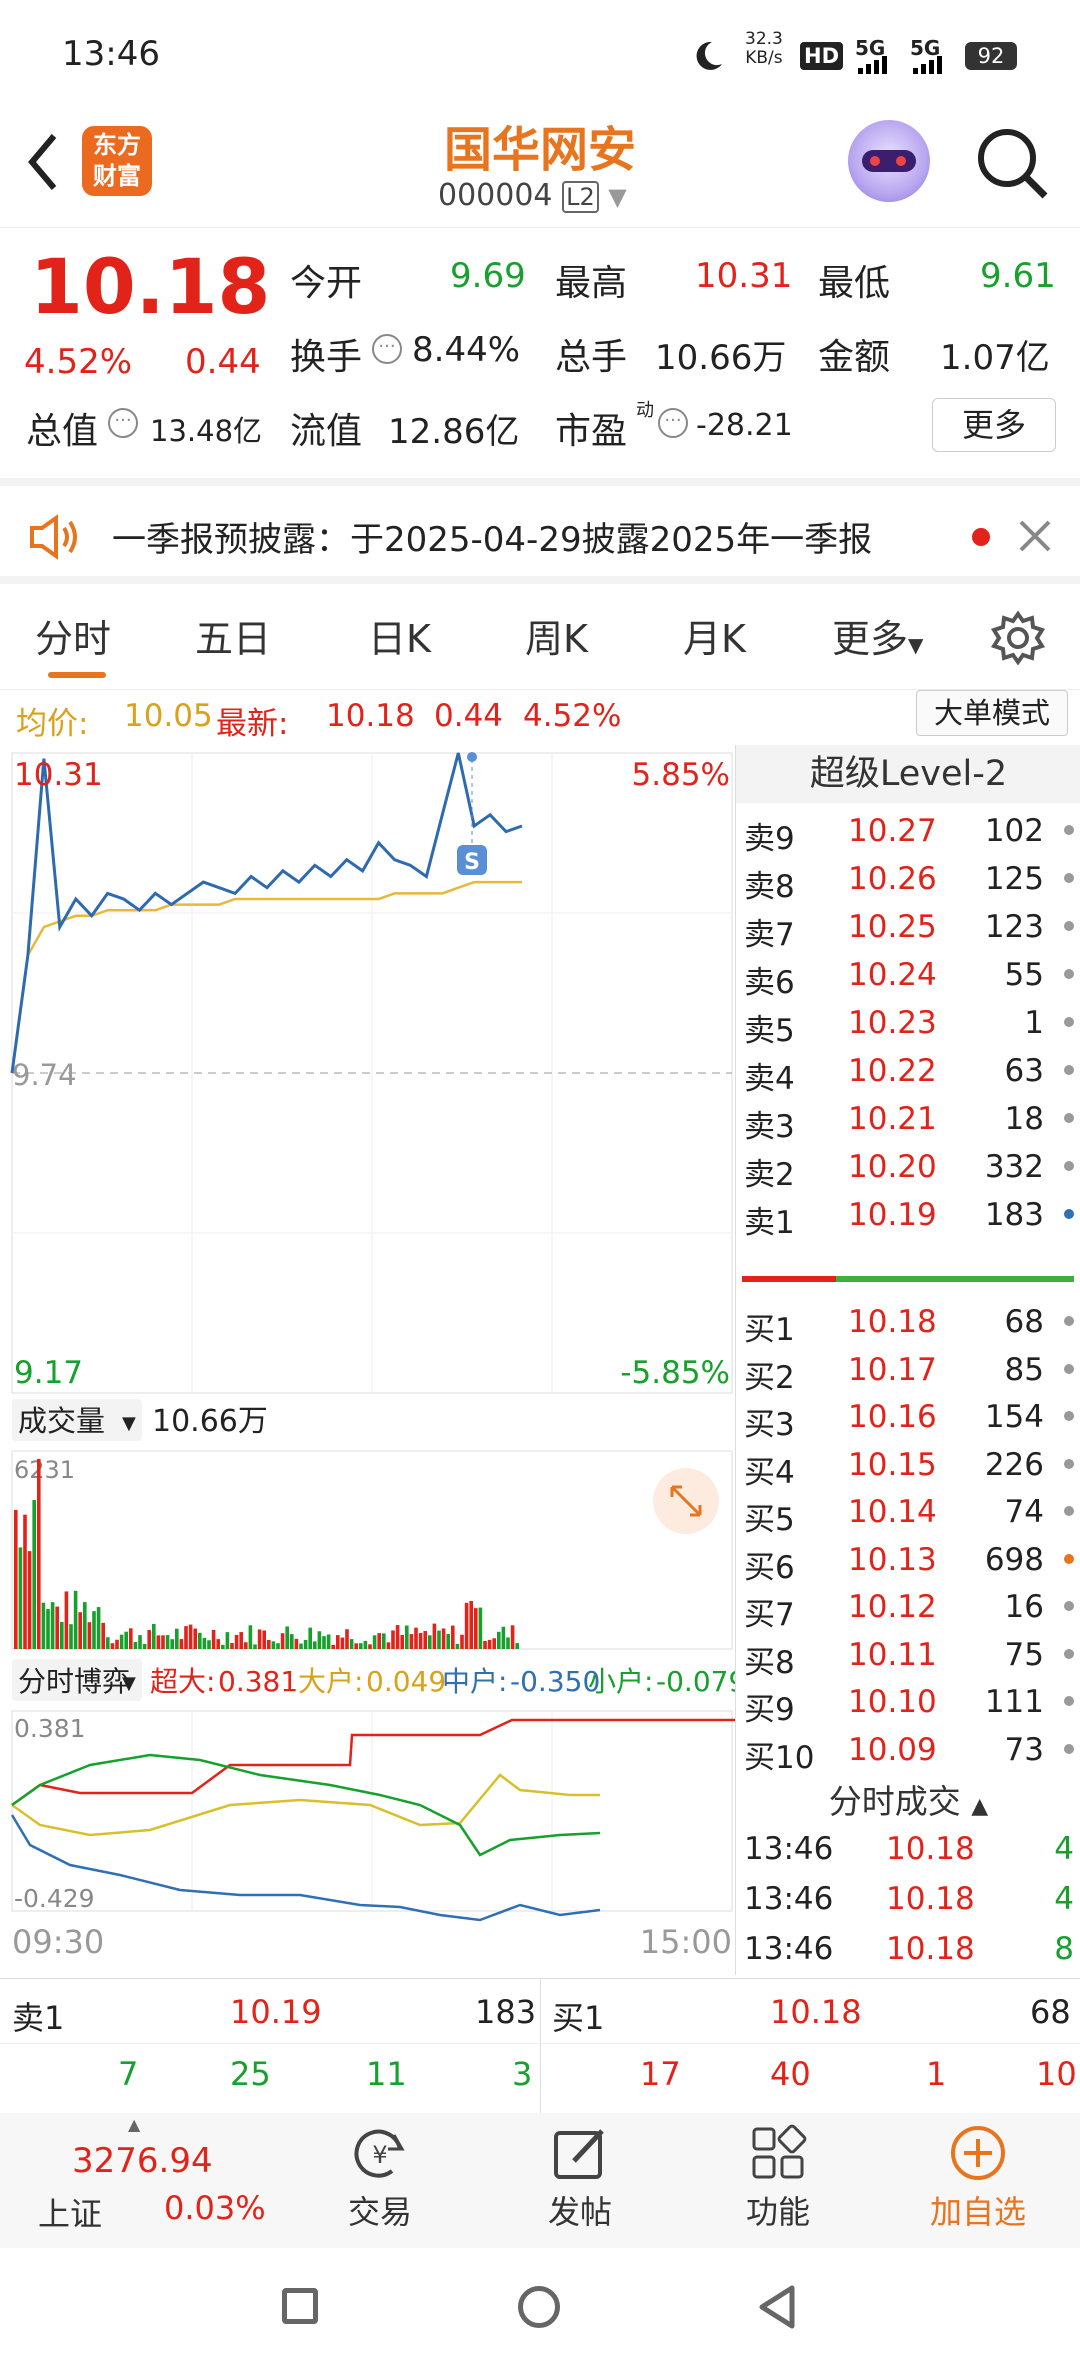 Image resolution: width=1080 pixels, height=2376 pixels. I want to click on tab-more: 更多▼, so click(877, 635).